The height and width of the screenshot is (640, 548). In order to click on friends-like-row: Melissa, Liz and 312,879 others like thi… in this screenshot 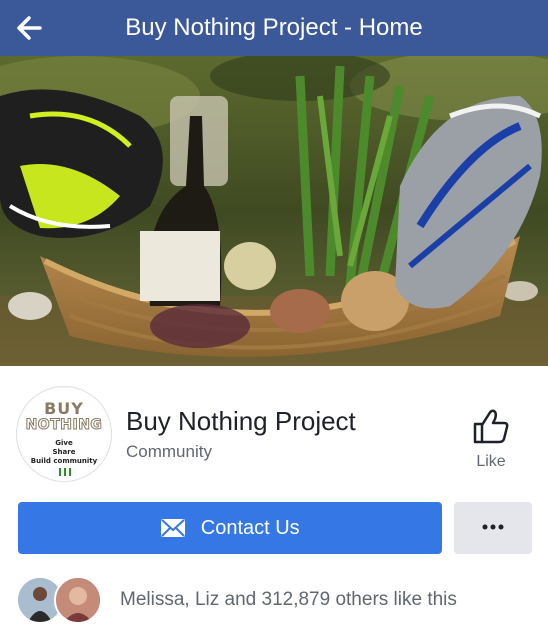, I will do `click(274, 600)`.